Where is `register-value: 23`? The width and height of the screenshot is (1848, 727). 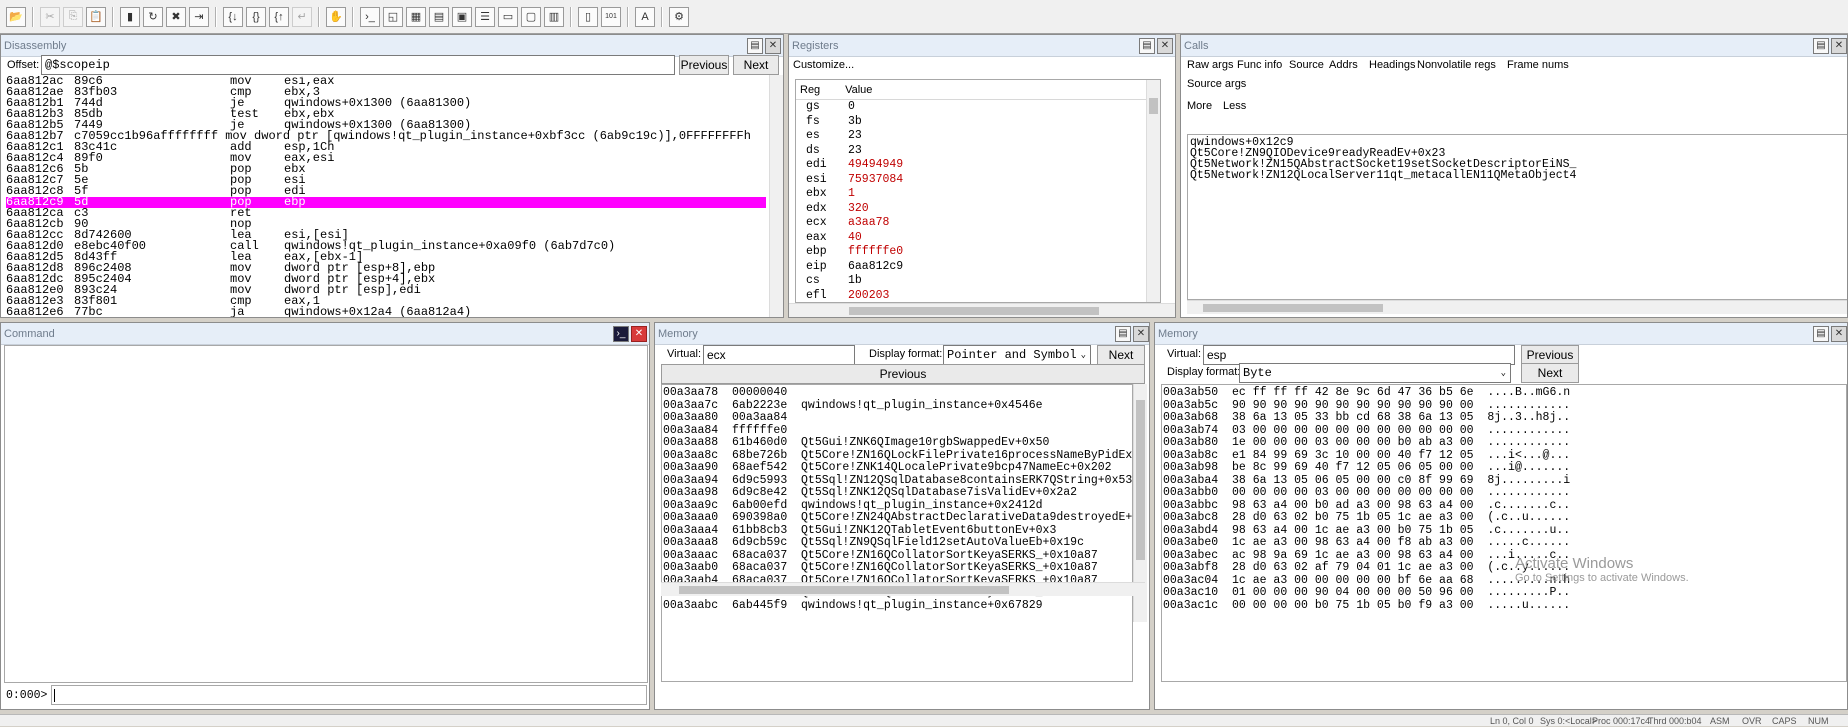 register-value: 23 is located at coordinates (855, 135).